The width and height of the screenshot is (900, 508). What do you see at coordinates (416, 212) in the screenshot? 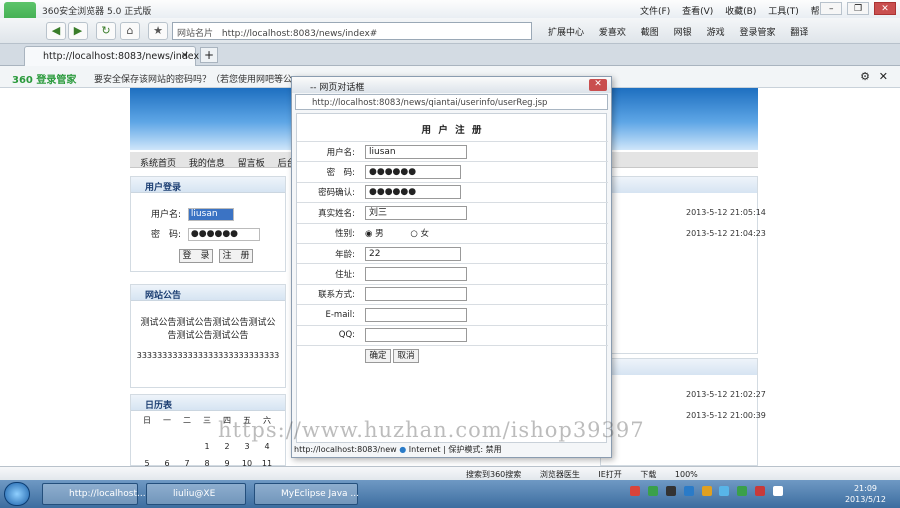
I see `real-name-input: 刘三` at bounding box center [416, 212].